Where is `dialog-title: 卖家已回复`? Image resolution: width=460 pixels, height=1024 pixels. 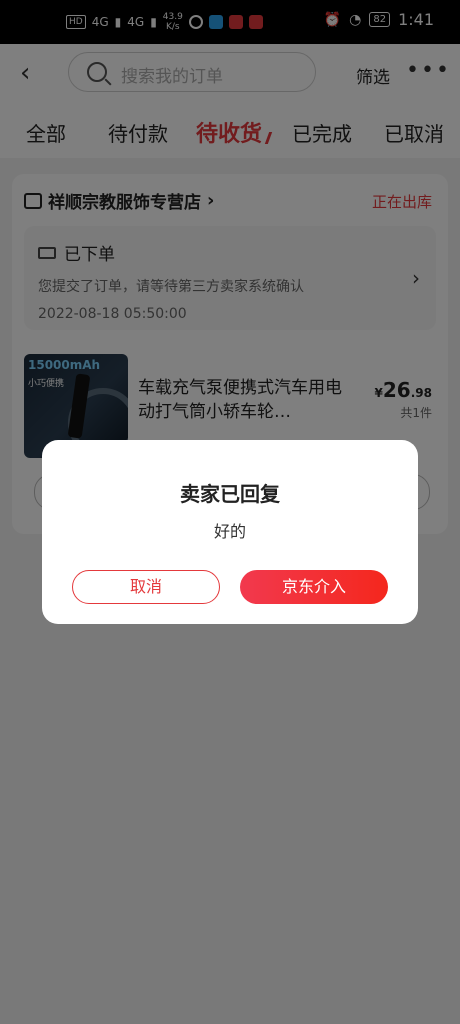
dialog-title: 卖家已回复 is located at coordinates (230, 494).